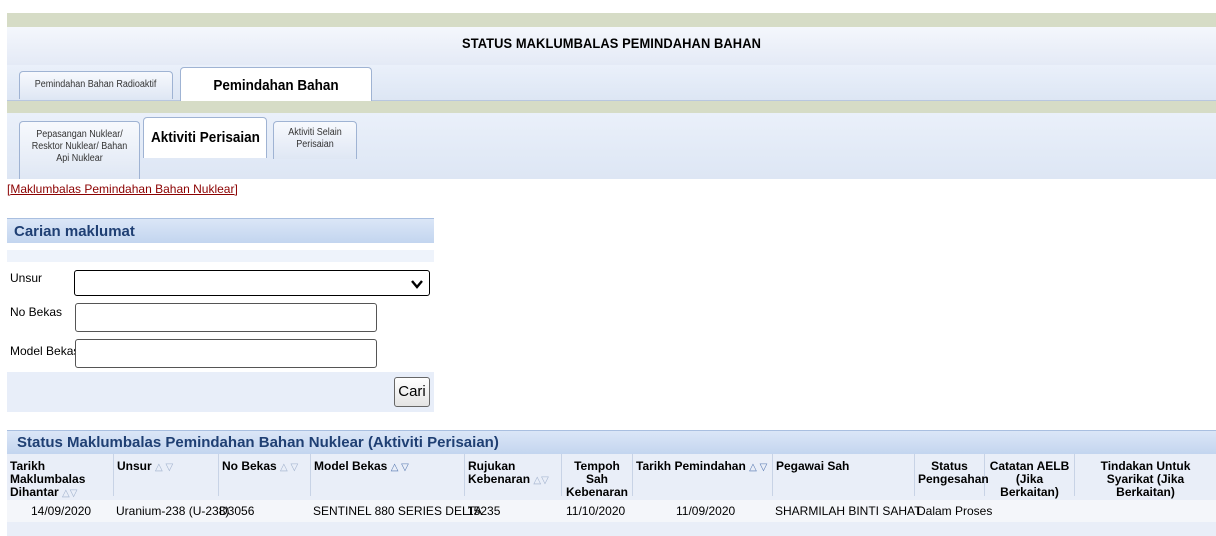 The image size is (1216, 536). I want to click on form-footer, so click(220, 392).